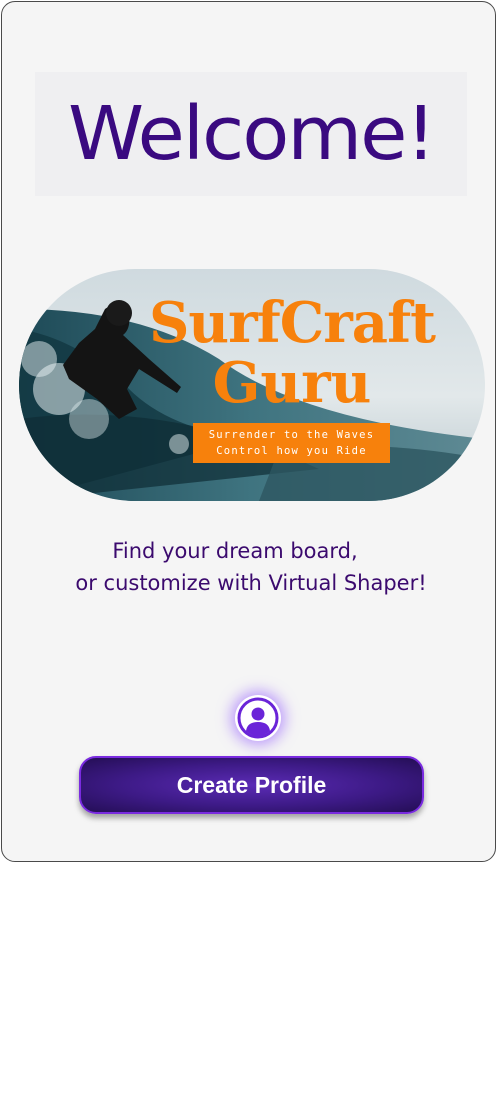 This screenshot has height=1104, width=504. I want to click on welcome-title: Welcome!, so click(251, 134).